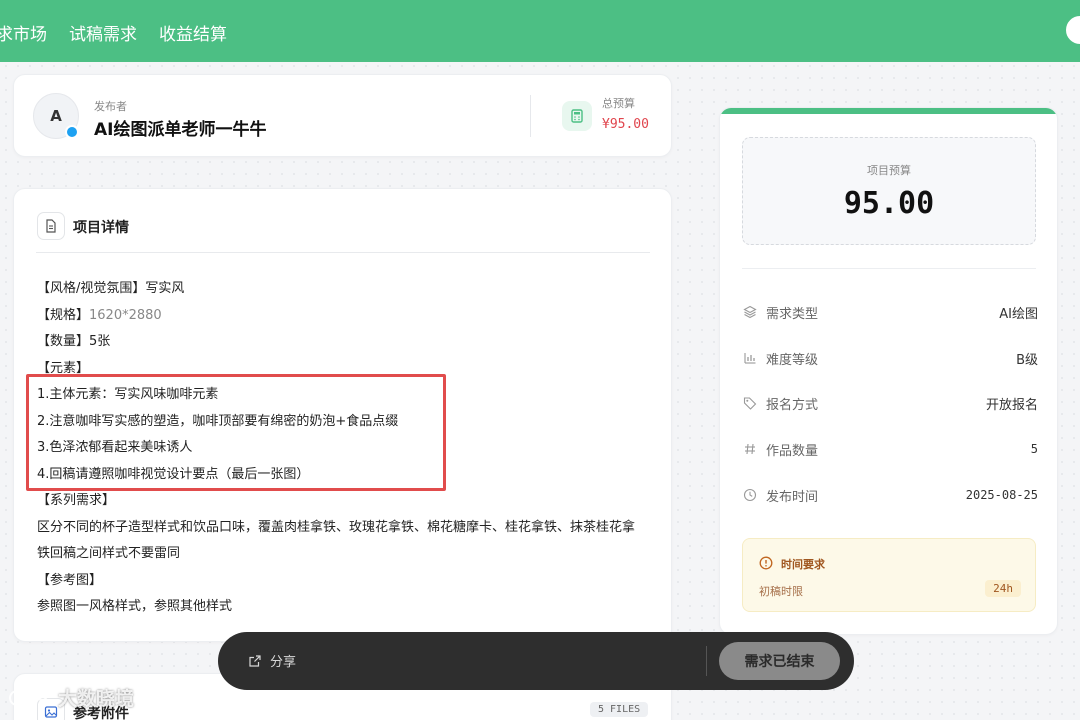 This screenshot has width=1080, height=720. What do you see at coordinates (792, 405) in the screenshot?
I see `info-label: 报名方式` at bounding box center [792, 405].